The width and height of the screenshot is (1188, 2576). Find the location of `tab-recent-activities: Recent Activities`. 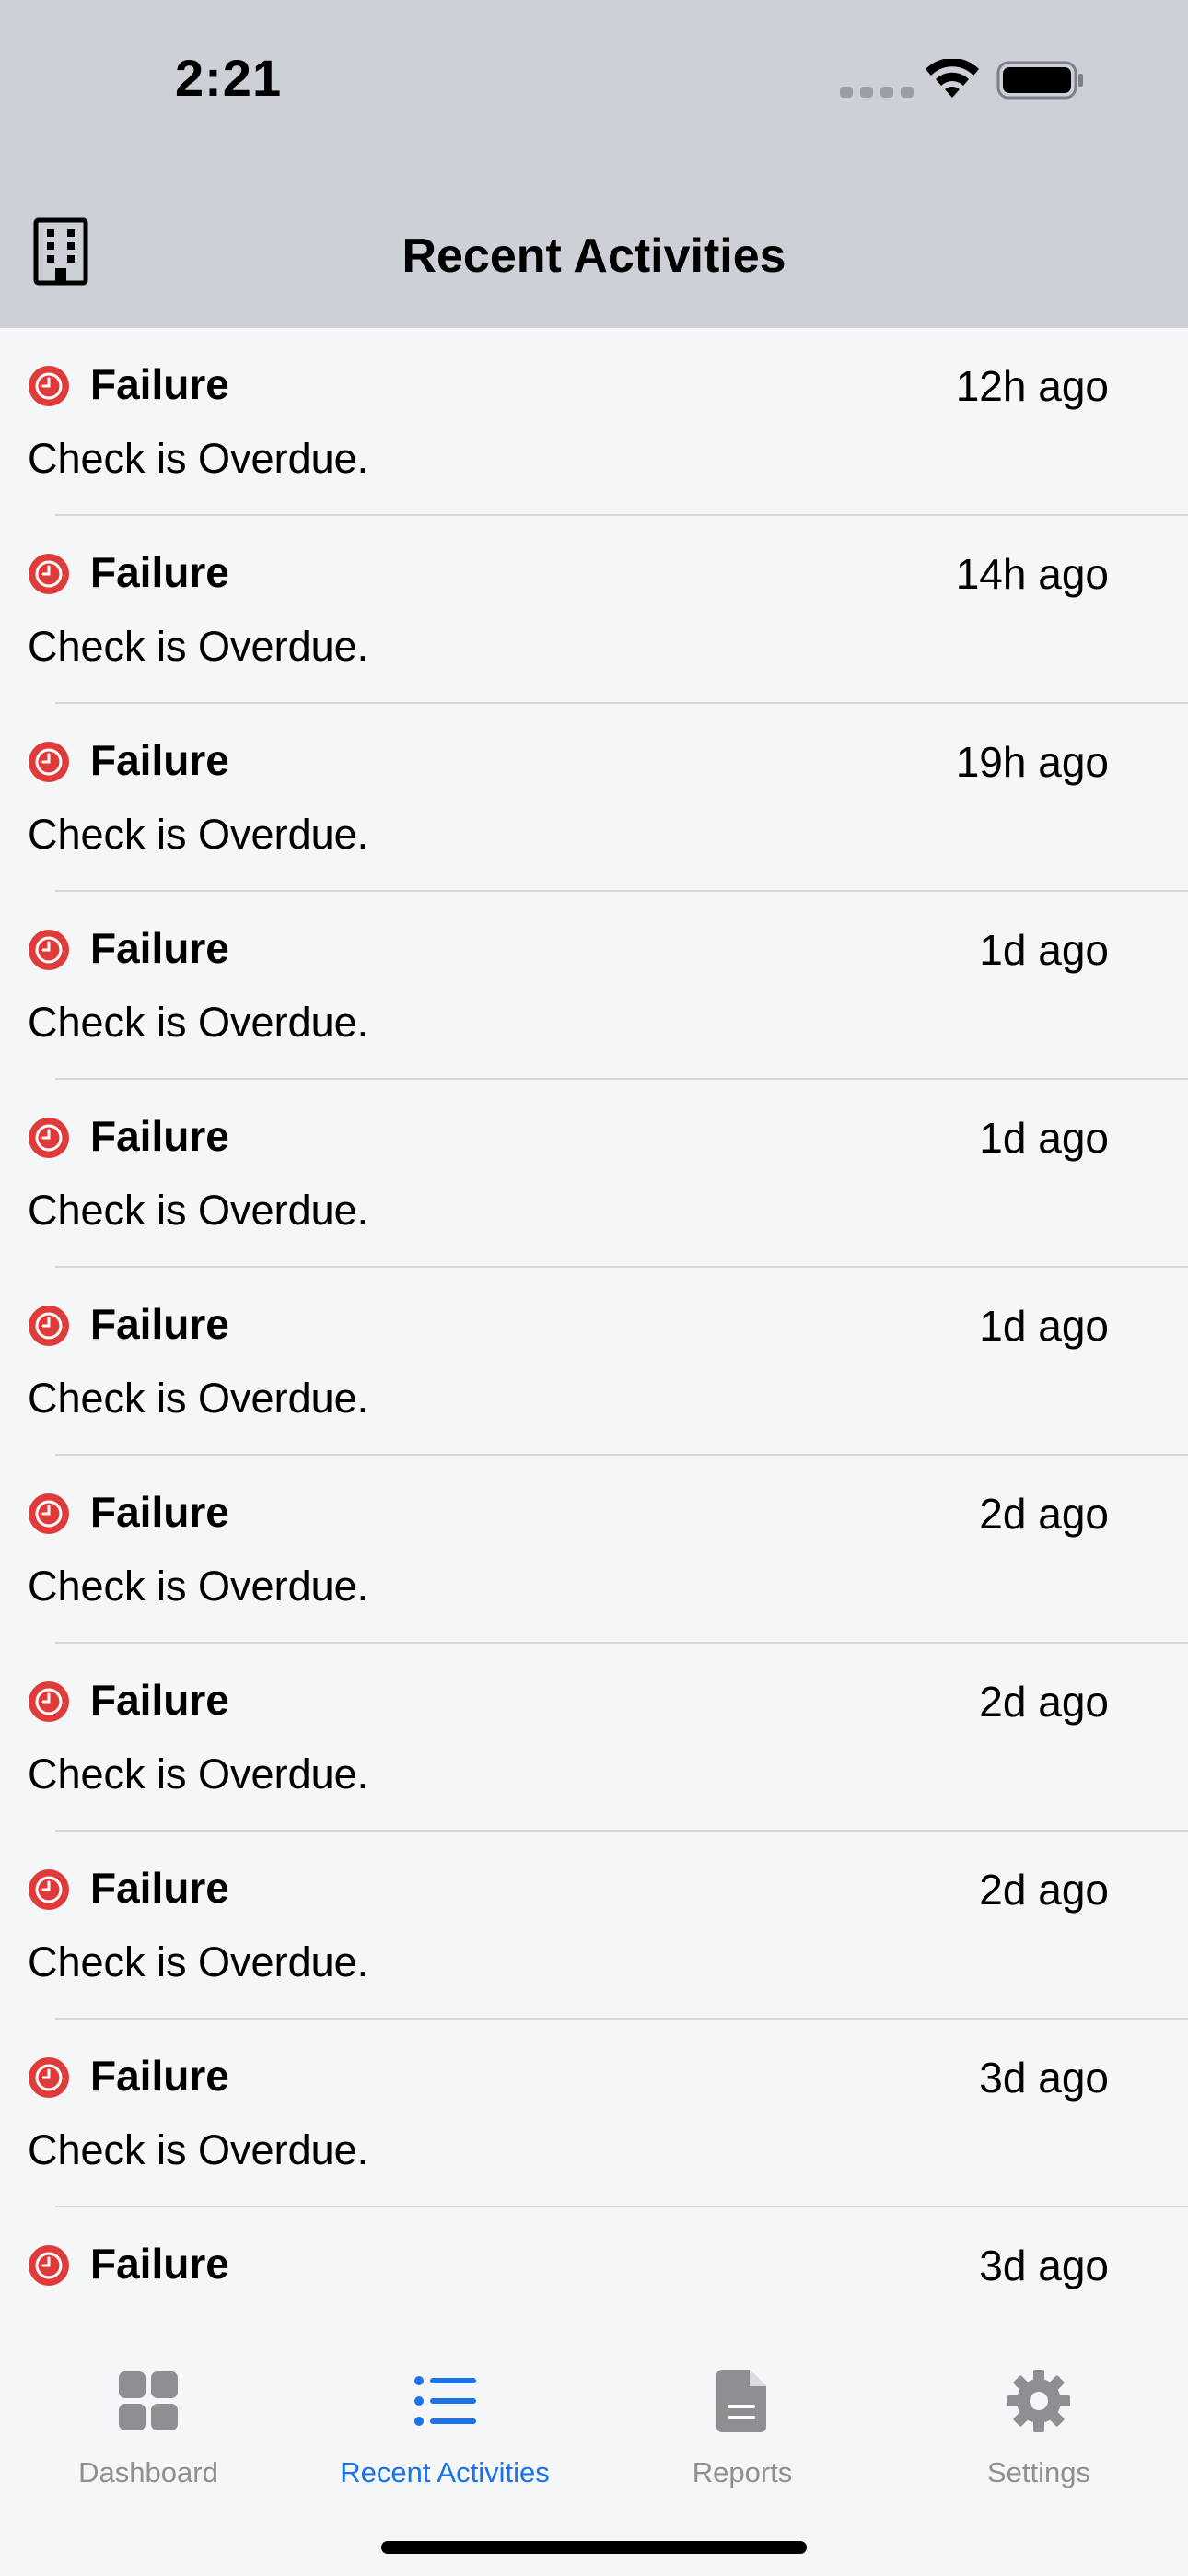

tab-recent-activities: Recent Activities is located at coordinates (445, 2410).